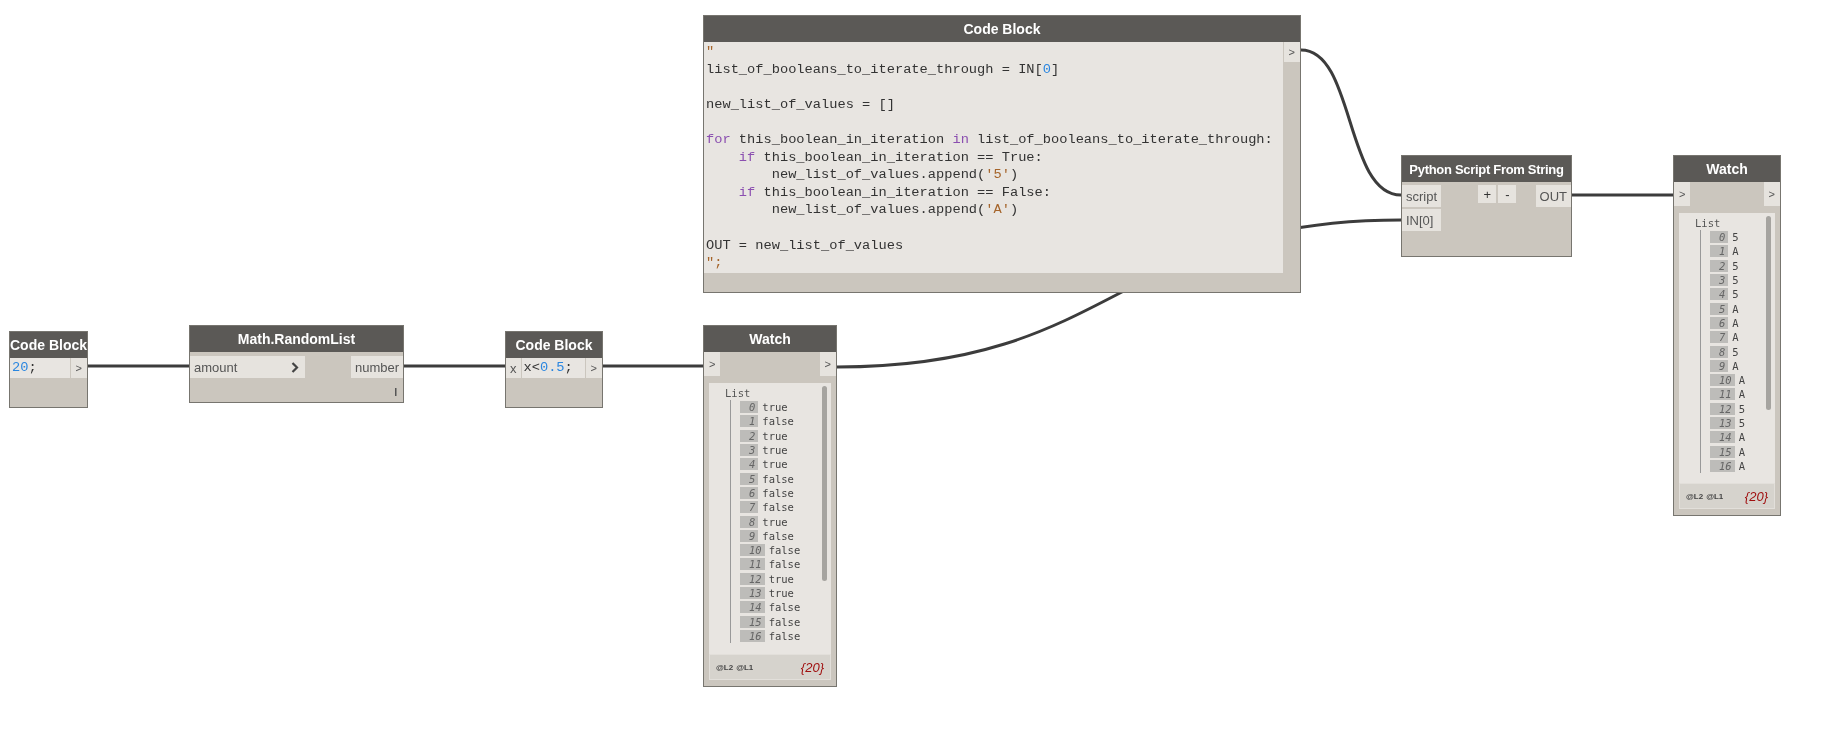 The image size is (1842, 730). Describe the element at coordinates (711, 52) in the screenshot. I see `code-line: "` at that location.